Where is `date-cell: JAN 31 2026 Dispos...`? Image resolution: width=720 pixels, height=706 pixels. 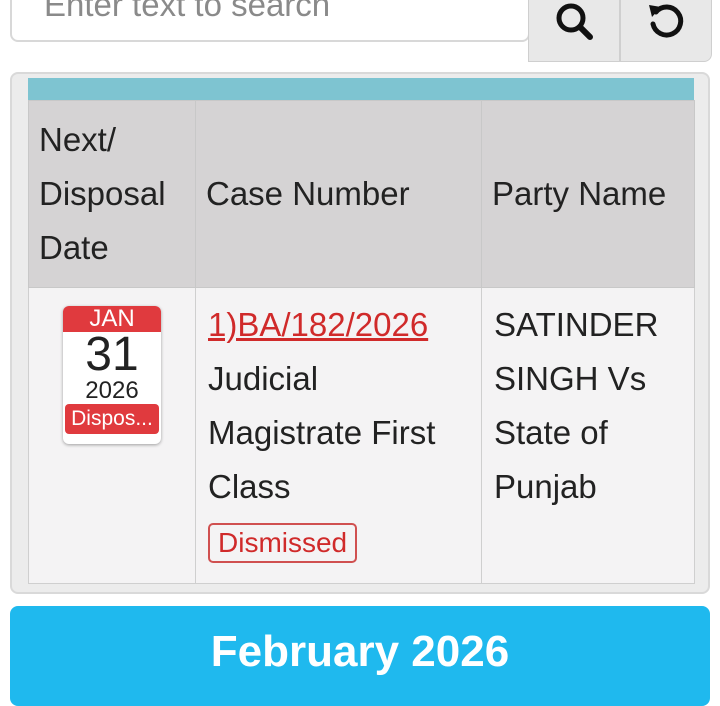 date-cell: JAN 31 2026 Dispos... is located at coordinates (112, 435).